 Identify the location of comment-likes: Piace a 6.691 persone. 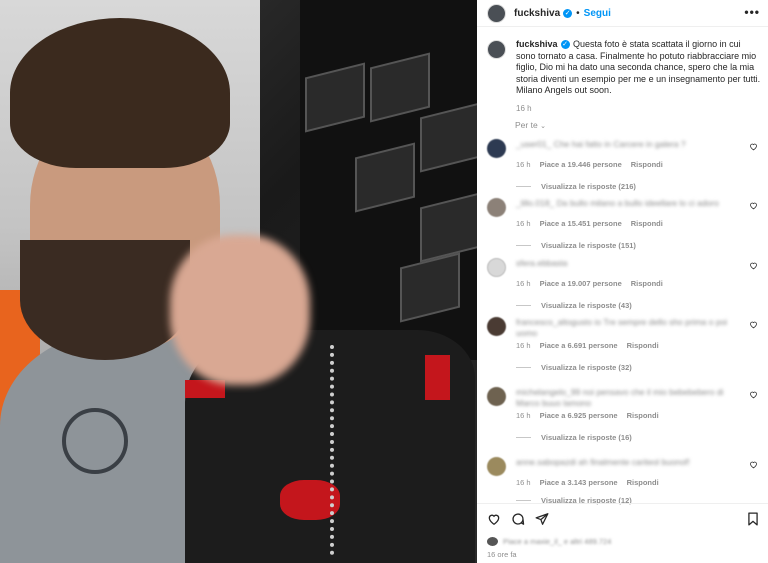
(579, 345).